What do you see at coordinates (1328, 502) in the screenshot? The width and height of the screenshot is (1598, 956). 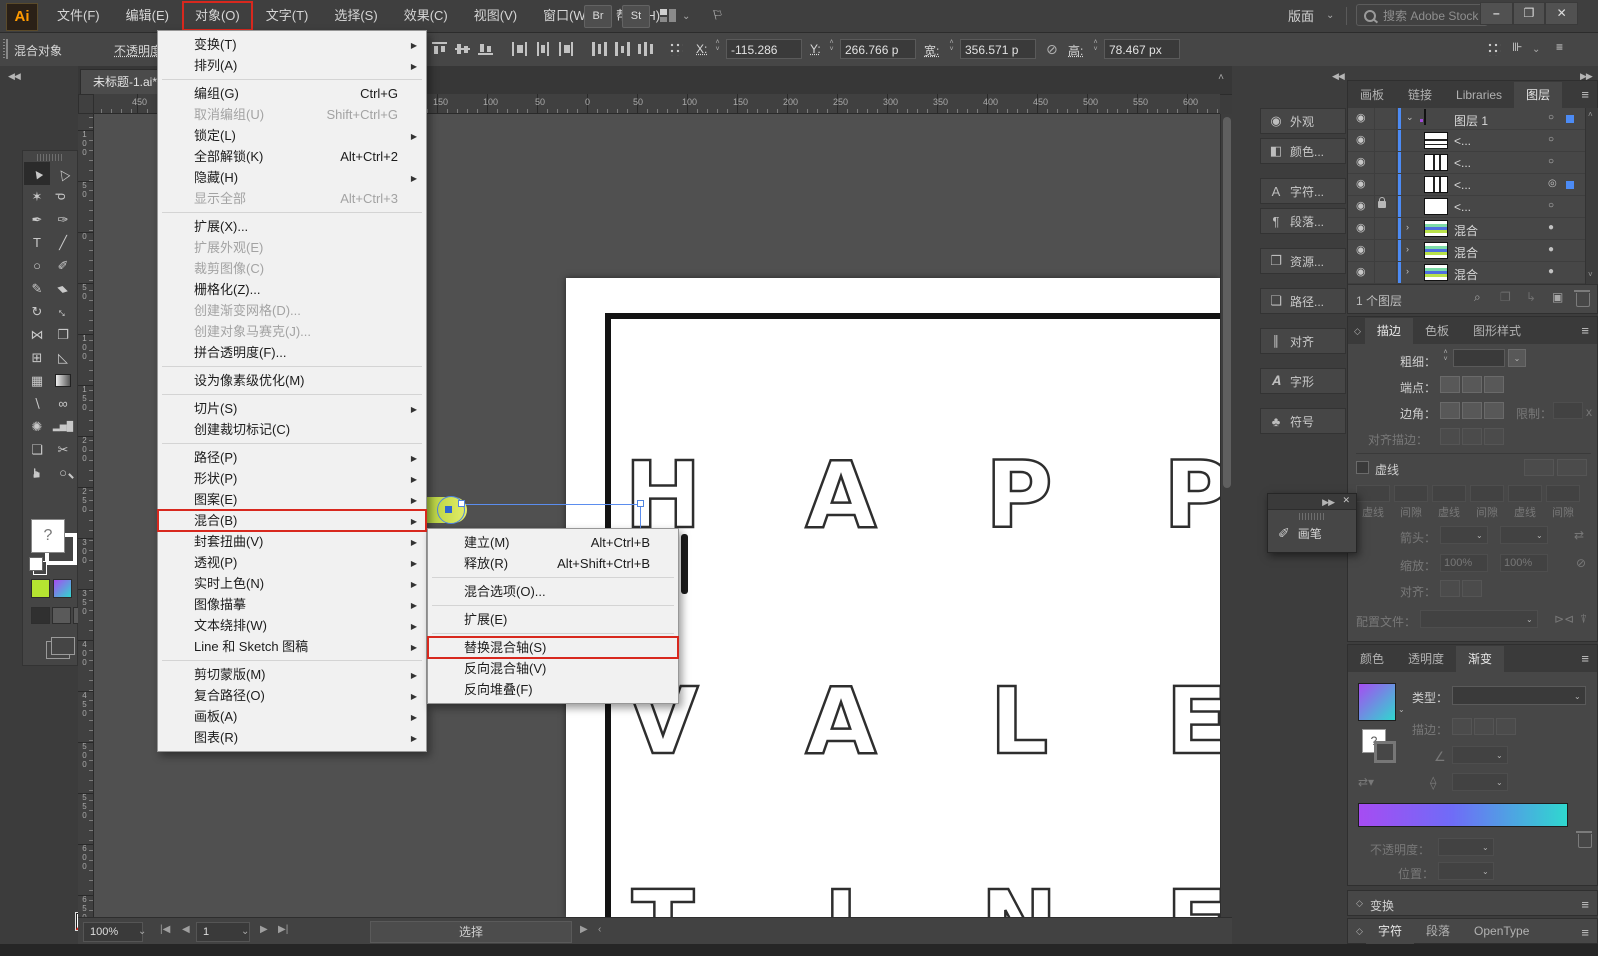 I see `collapse-icon: ▶▶` at bounding box center [1328, 502].